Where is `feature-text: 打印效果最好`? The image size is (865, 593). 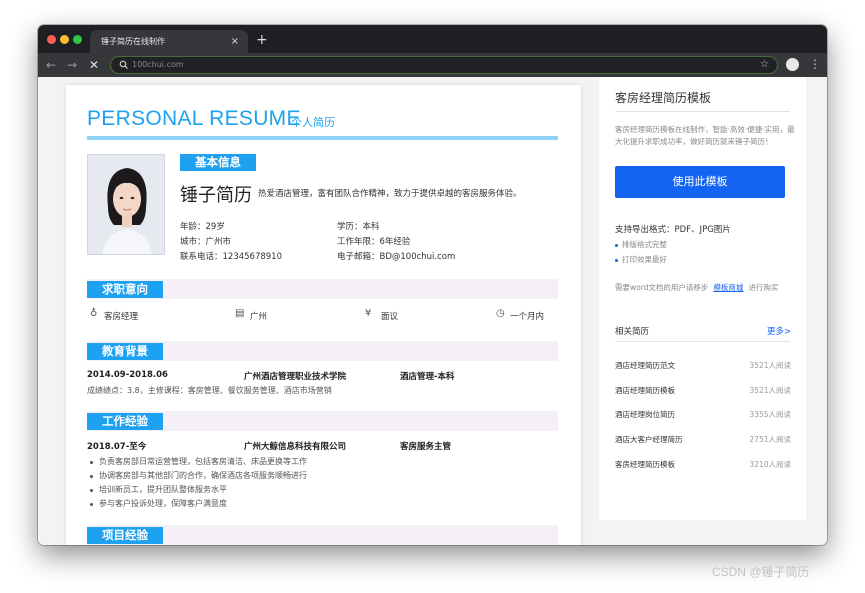
feature-text: 打印效果最好 is located at coordinates (644, 259).